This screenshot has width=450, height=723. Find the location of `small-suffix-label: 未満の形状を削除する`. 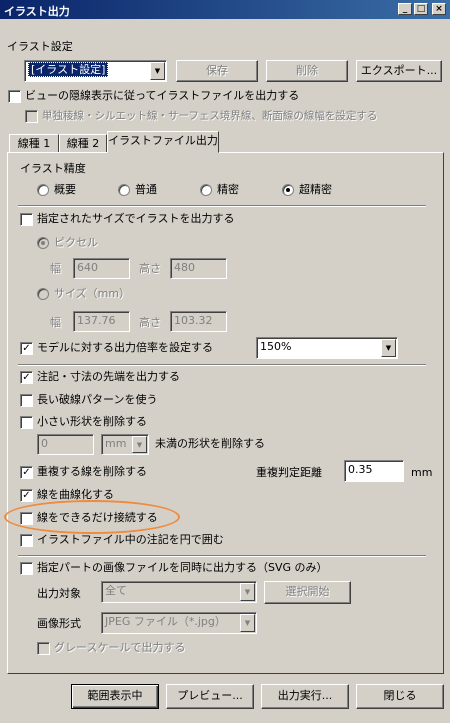

small-suffix-label: 未満の形状を削除する is located at coordinates (210, 443).